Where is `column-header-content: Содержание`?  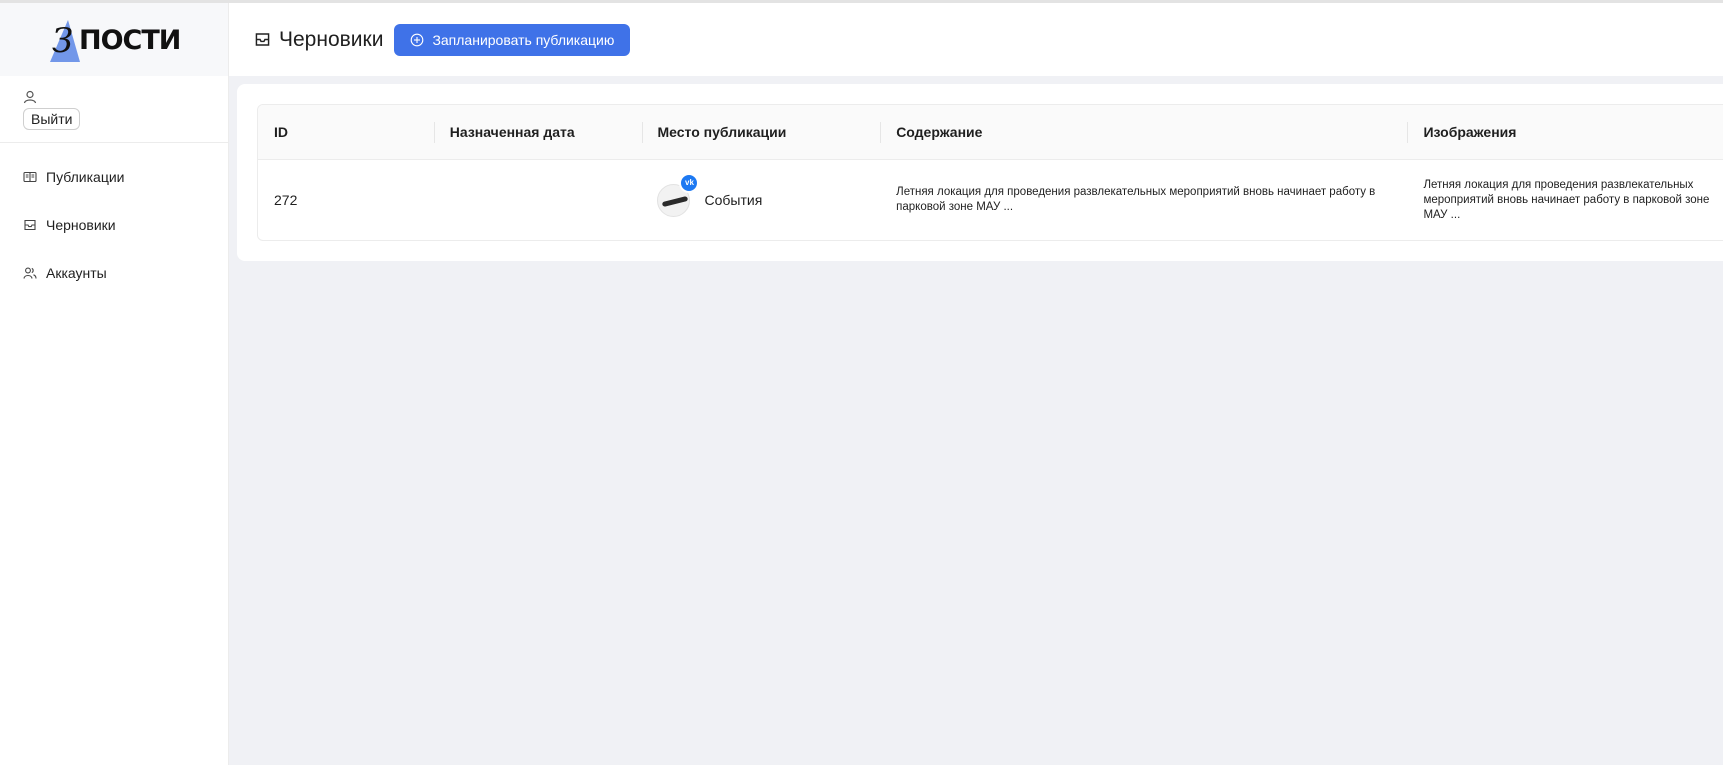 column-header-content: Содержание is located at coordinates (1143, 132).